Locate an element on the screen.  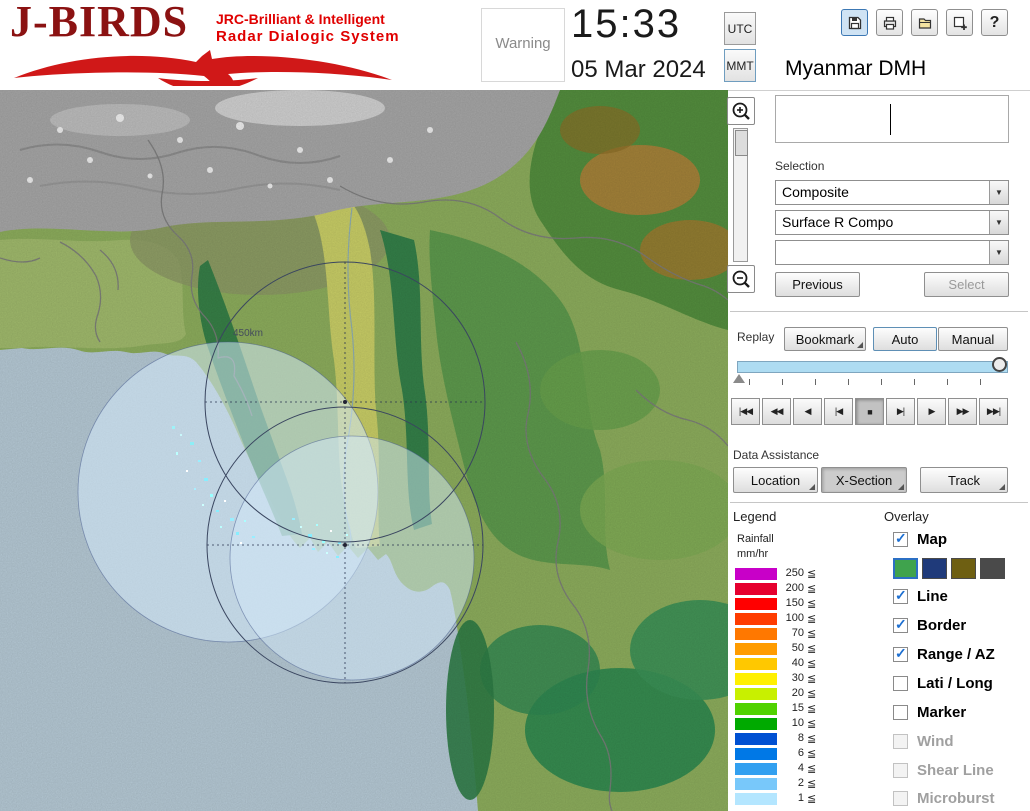
legend-value: 70 is located at coordinates (797, 633).